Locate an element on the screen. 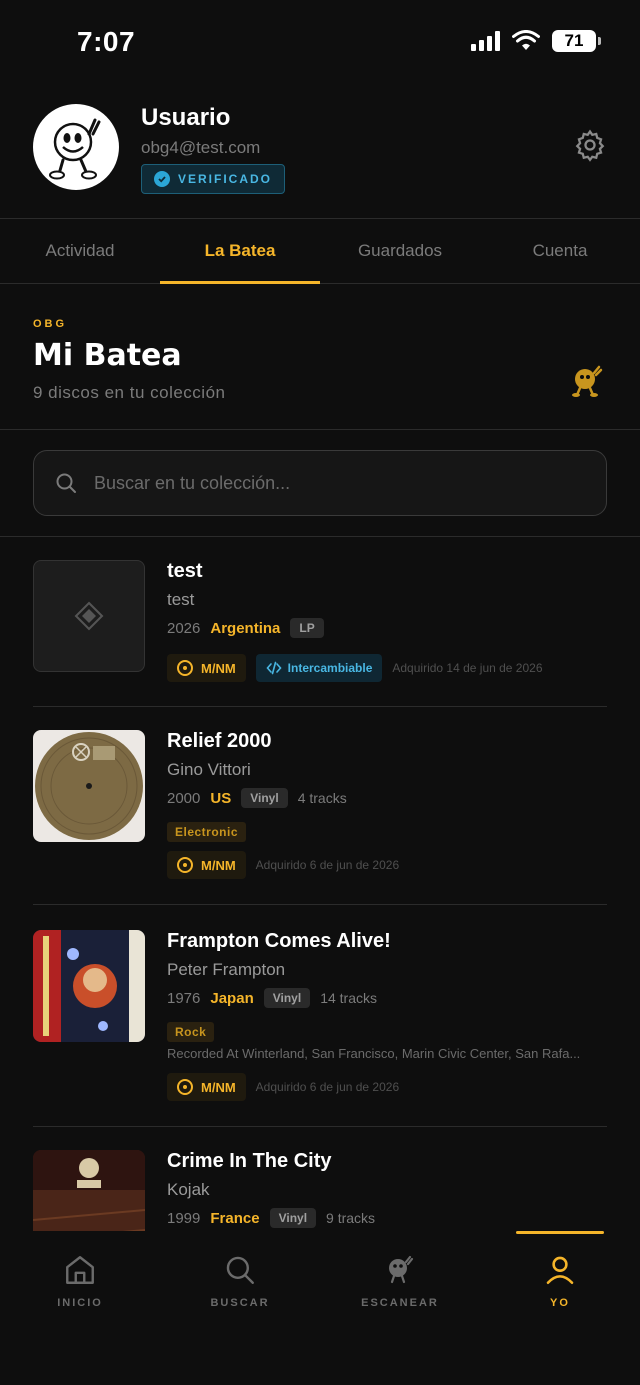 The height and width of the screenshot is (1385, 640). tab-guardados: Guardados is located at coordinates (400, 251).